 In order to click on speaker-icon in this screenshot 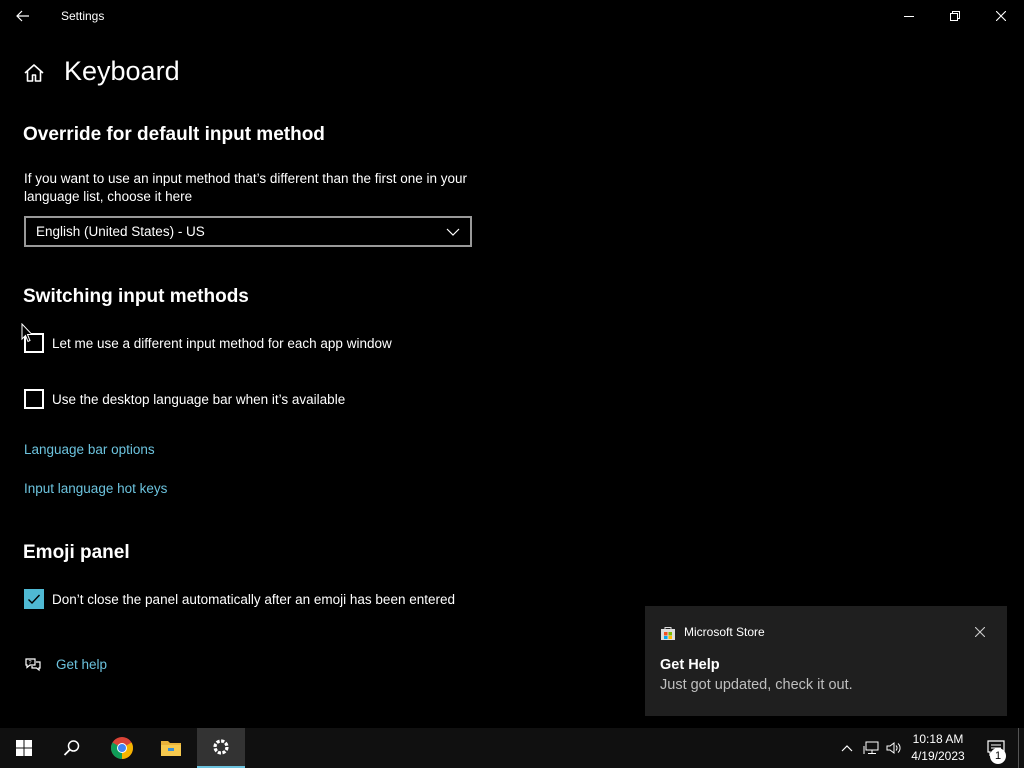, I will do `click(893, 748)`.